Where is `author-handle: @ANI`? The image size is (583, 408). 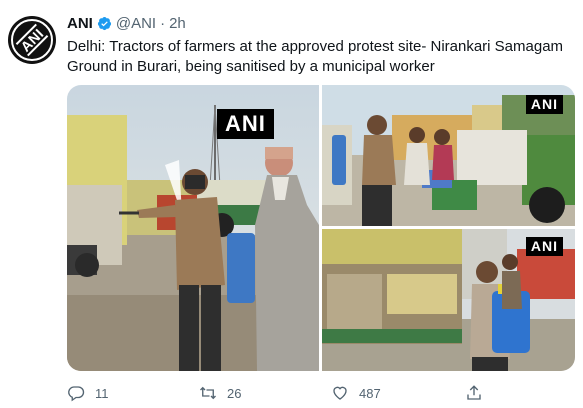 author-handle: @ANI is located at coordinates (136, 23).